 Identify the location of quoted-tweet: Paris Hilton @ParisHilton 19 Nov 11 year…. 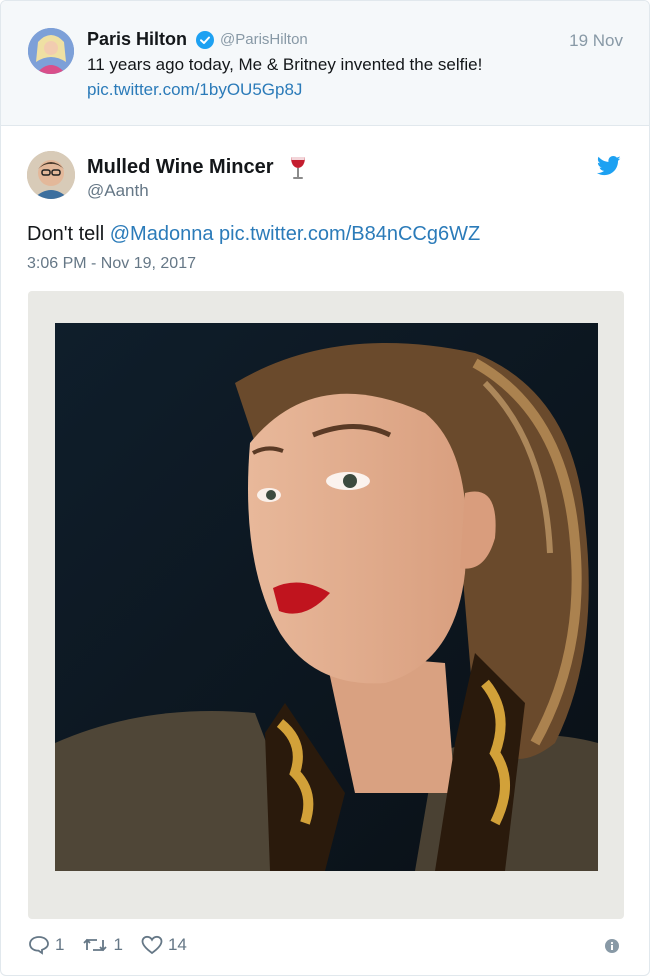
(325, 63).